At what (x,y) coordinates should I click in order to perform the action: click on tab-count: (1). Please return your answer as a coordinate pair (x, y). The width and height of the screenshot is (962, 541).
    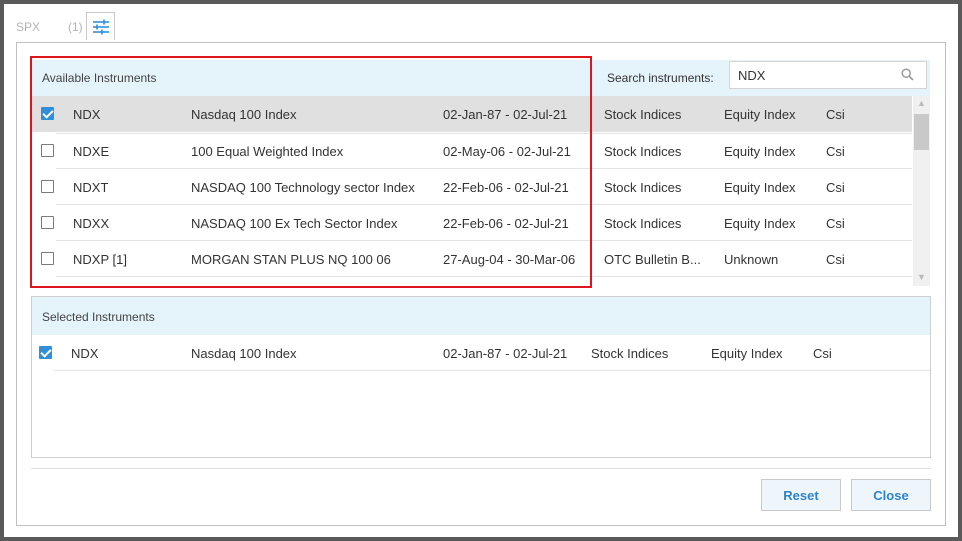
    Looking at the image, I should click on (75, 27).